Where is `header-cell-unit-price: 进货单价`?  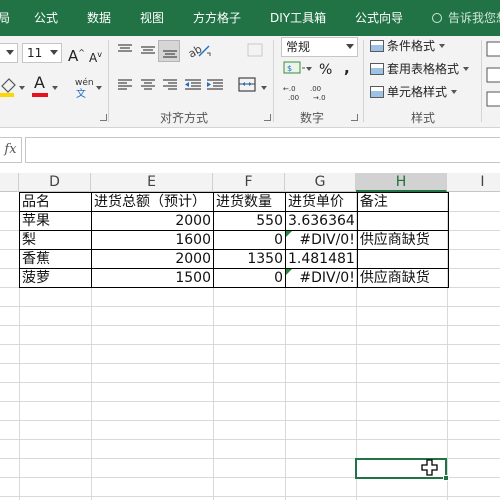 header-cell-unit-price: 进货单价 is located at coordinates (321, 202).